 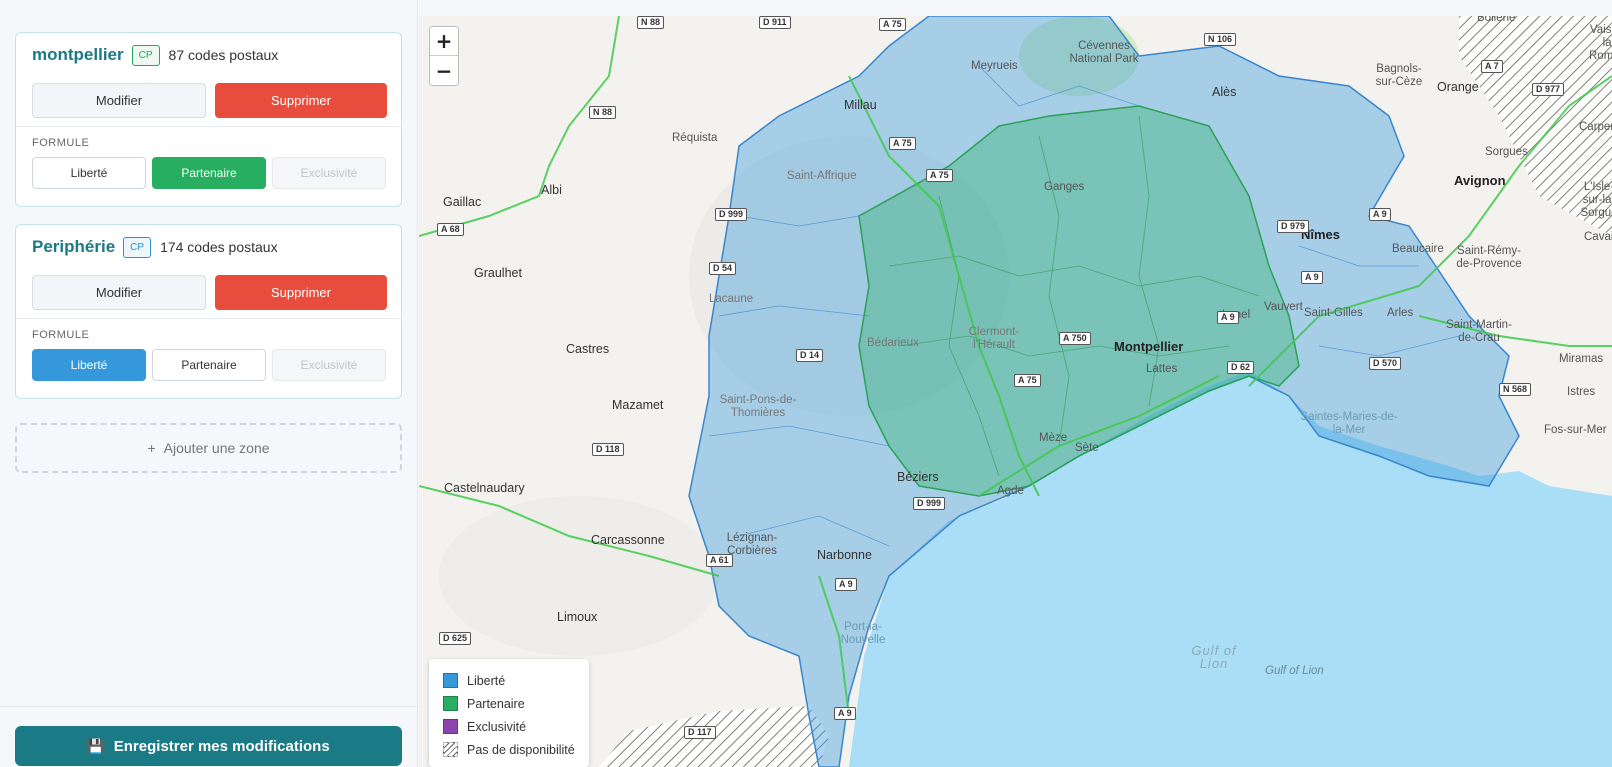 What do you see at coordinates (444, 70) in the screenshot?
I see `zoom-out-button: −` at bounding box center [444, 70].